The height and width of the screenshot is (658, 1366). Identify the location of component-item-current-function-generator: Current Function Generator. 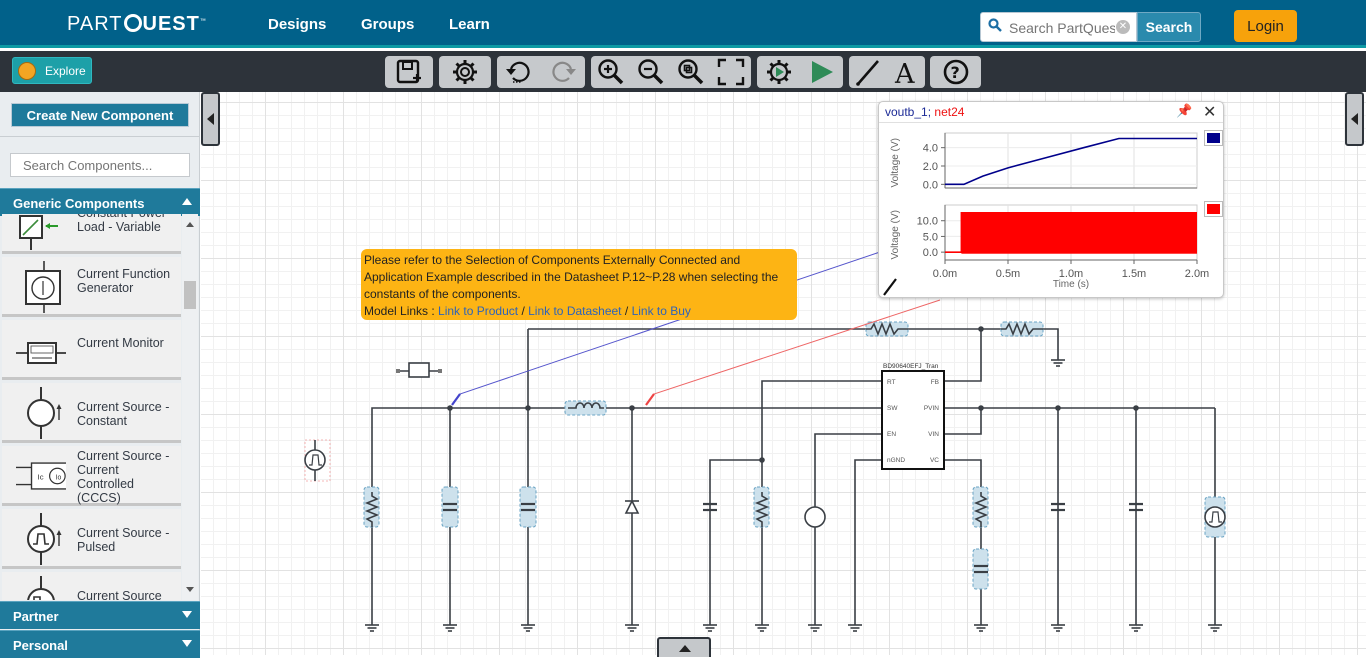
(91, 287).